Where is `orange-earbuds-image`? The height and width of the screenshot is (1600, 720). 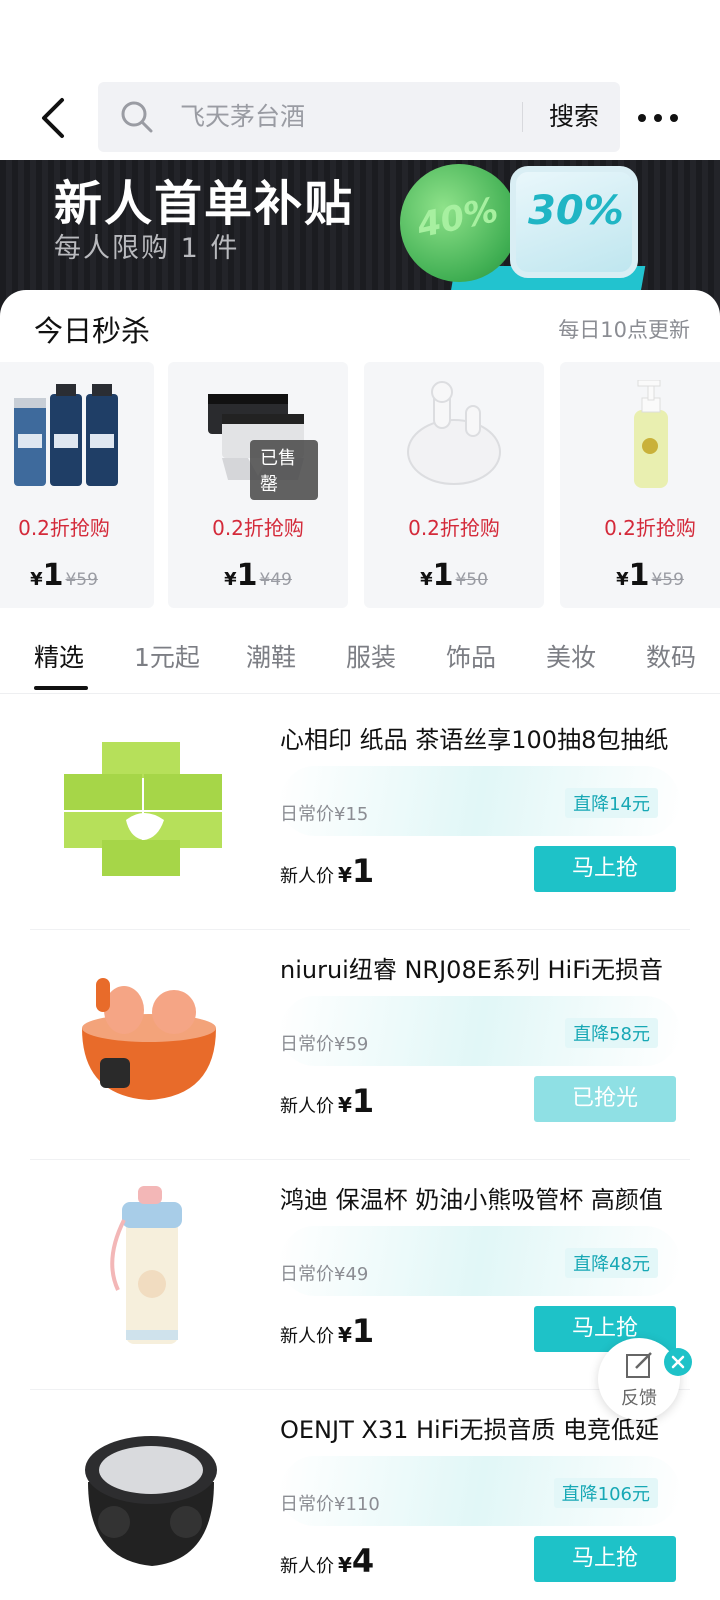 orange-earbuds-image is located at coordinates (149, 1035).